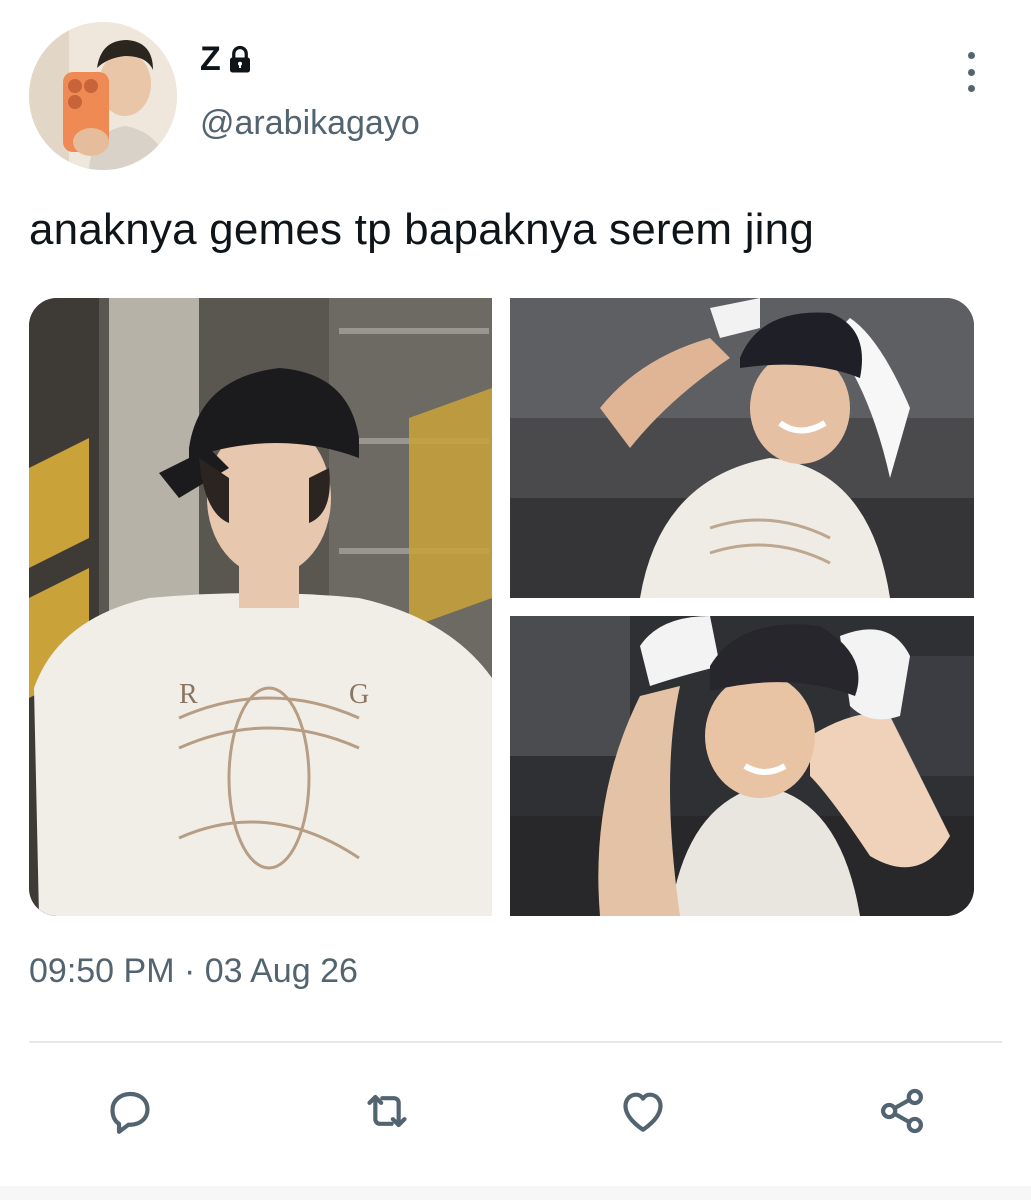 Image resolution: width=1031 pixels, height=1200 pixels. I want to click on share-button, so click(902, 1111).